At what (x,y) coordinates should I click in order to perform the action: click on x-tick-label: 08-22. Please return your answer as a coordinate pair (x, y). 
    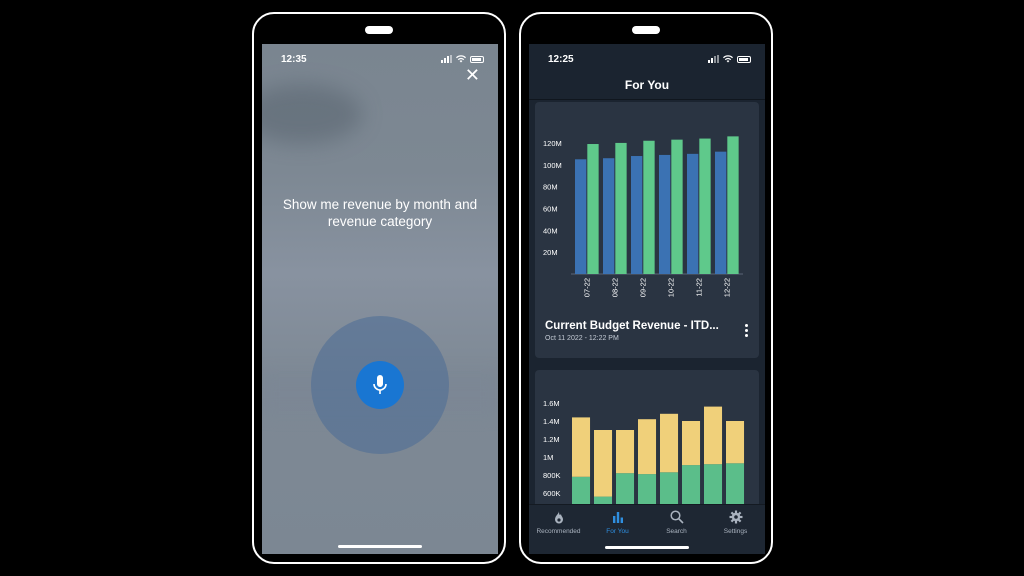
    Looking at the image, I should click on (614, 287).